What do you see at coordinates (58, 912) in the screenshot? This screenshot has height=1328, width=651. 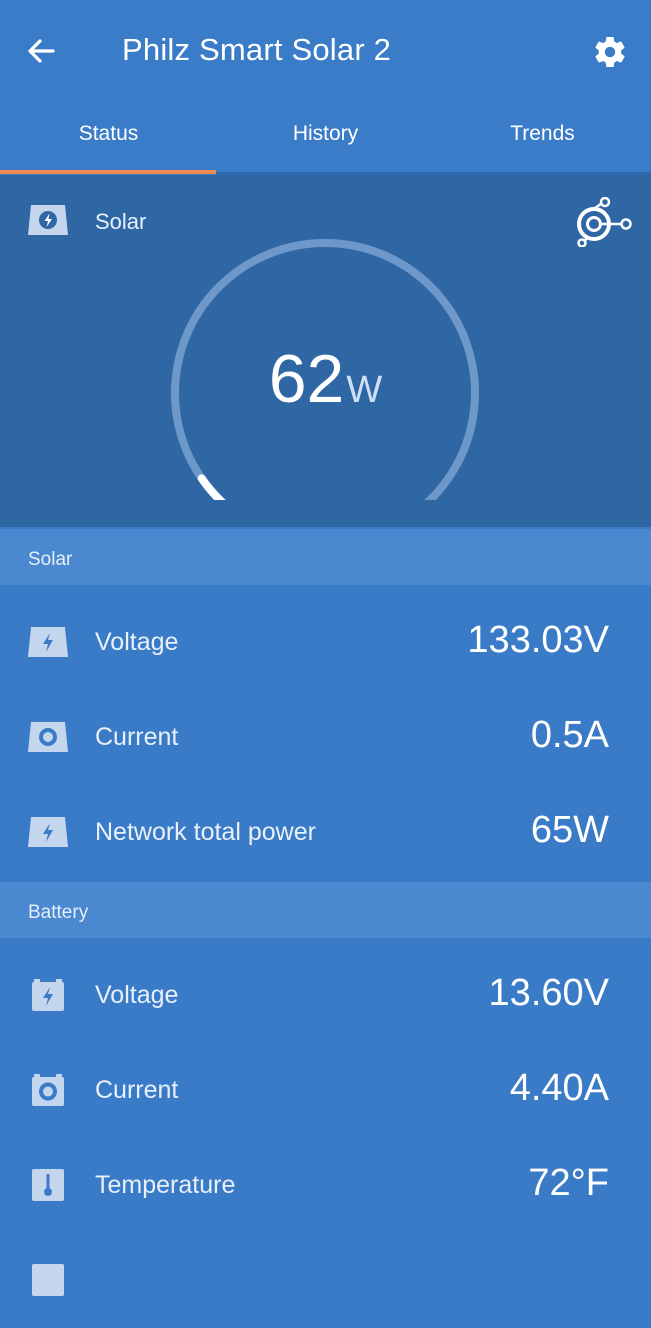 I see `section-title: Battery` at bounding box center [58, 912].